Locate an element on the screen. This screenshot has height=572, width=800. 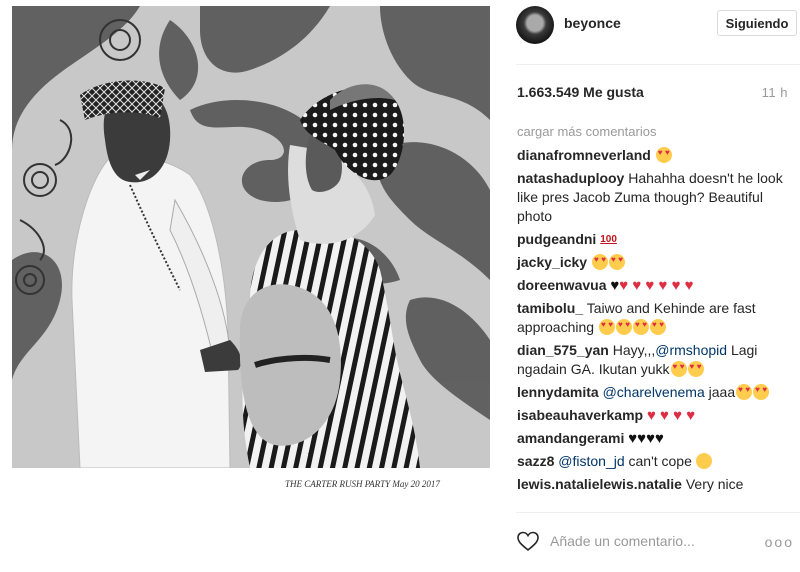
mention-link: @charelvenema is located at coordinates (654, 392).